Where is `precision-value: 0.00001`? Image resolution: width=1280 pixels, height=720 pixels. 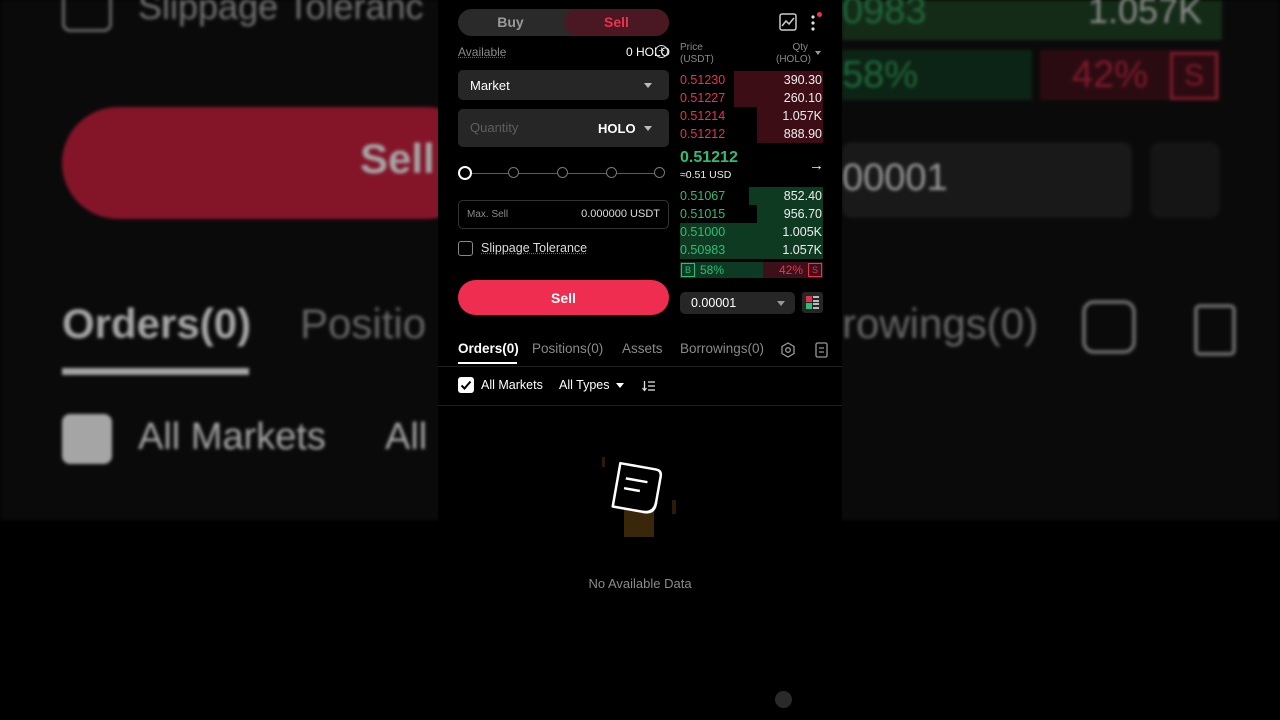
precision-value: 0.00001 is located at coordinates (714, 303).